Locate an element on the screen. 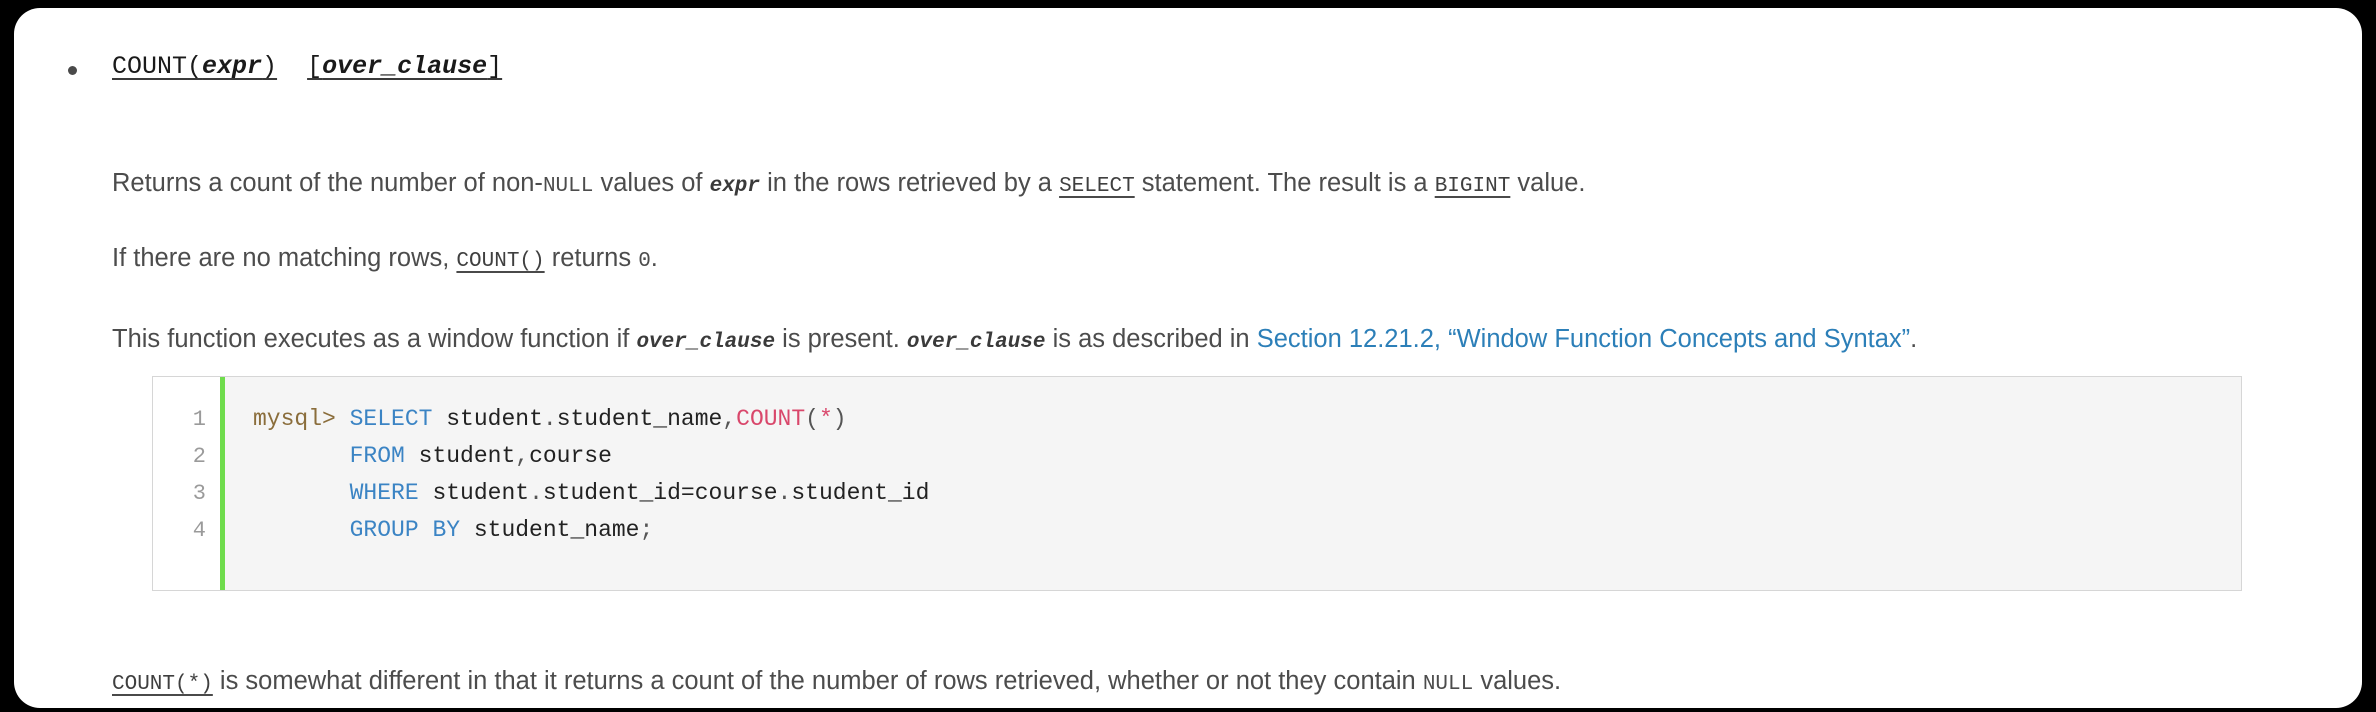 Image resolution: width=2376 pixels, height=712 pixels. code-line: FROM student,course is located at coordinates (1247, 456).